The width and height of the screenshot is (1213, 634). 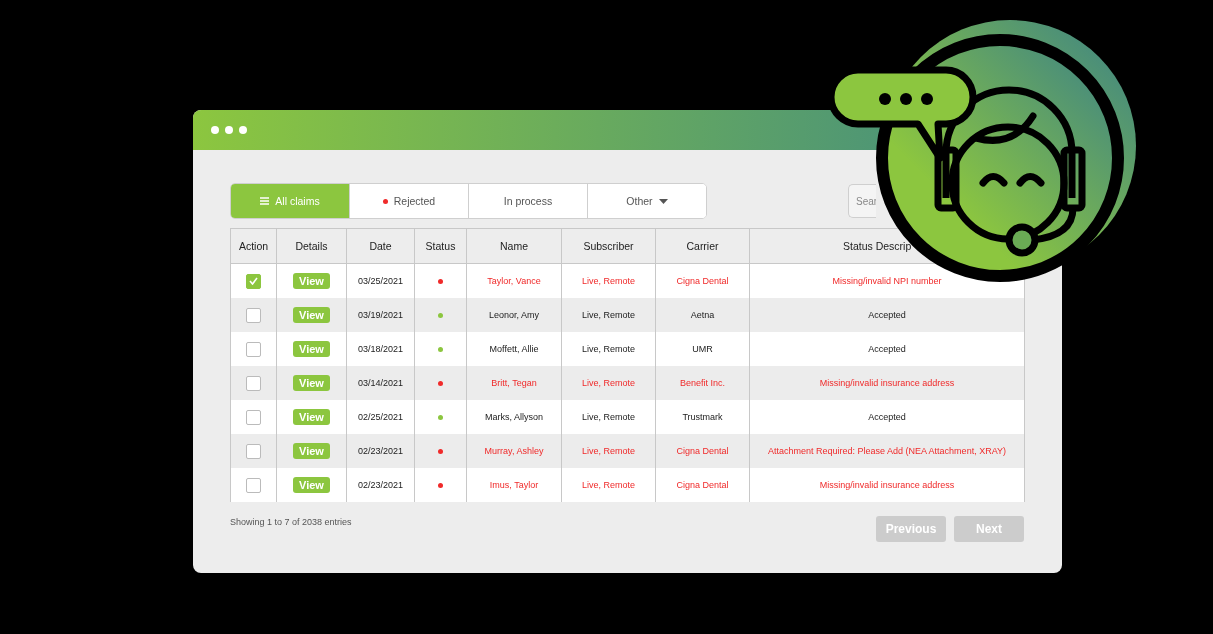 What do you see at coordinates (608, 246) in the screenshot?
I see `column-header: Subscriber` at bounding box center [608, 246].